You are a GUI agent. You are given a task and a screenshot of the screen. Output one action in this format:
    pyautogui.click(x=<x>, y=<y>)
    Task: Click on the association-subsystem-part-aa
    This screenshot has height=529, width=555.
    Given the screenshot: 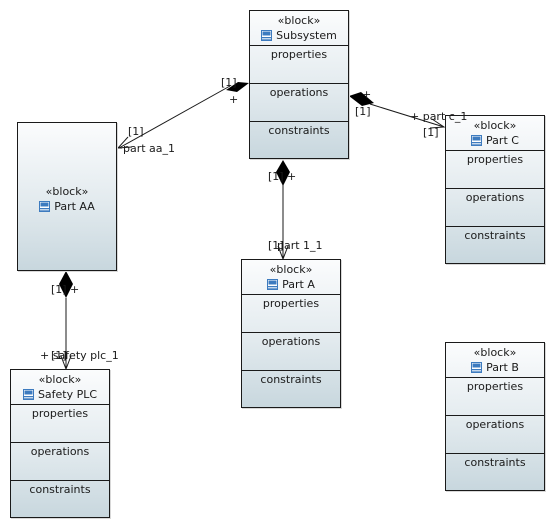 What is the action you would take?
    pyautogui.click(x=181, y=115)
    